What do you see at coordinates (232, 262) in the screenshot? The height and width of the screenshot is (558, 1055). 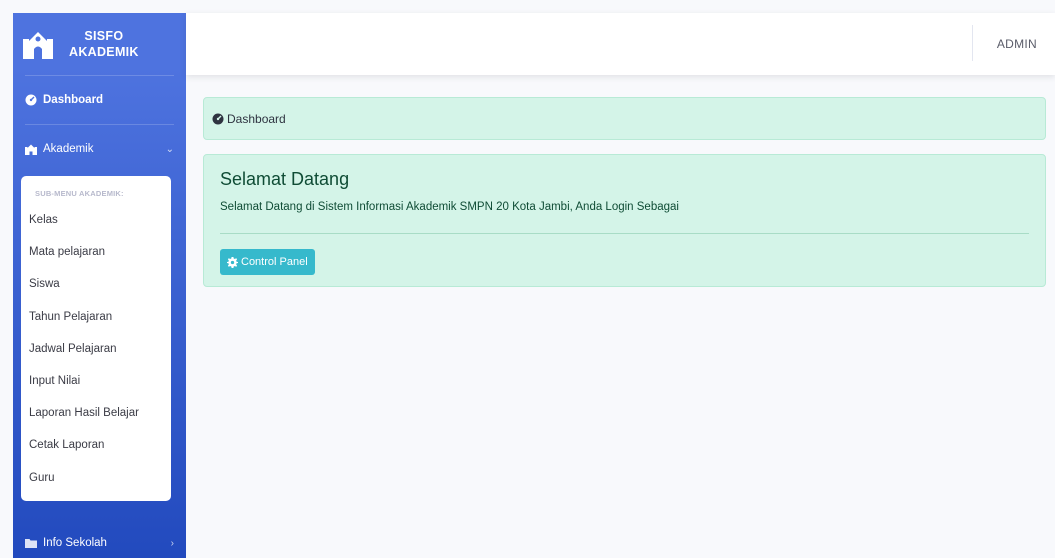 I see `gear-icon` at bounding box center [232, 262].